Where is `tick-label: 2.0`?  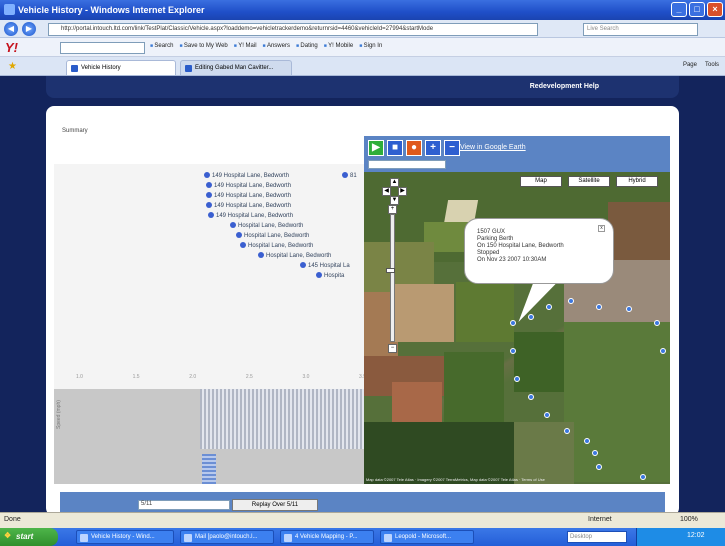 tick-label: 2.0 is located at coordinates (193, 377).